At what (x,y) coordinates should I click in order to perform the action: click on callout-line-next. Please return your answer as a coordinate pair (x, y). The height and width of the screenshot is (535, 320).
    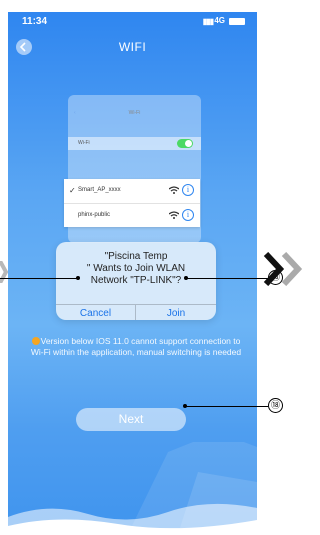
    Looking at the image, I should click on (226, 406).